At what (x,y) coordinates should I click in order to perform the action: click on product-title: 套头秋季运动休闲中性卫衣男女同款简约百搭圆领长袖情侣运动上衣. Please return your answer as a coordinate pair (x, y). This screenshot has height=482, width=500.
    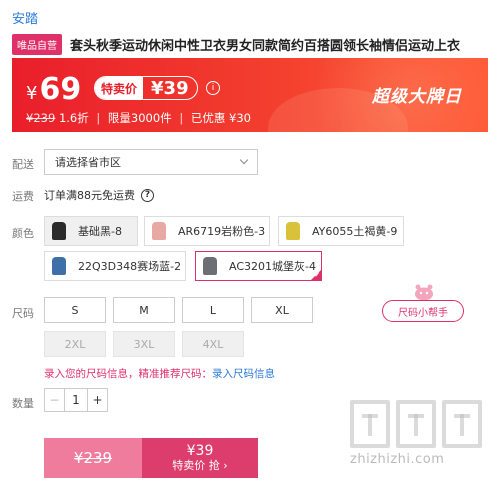
    Looking at the image, I should click on (265, 46).